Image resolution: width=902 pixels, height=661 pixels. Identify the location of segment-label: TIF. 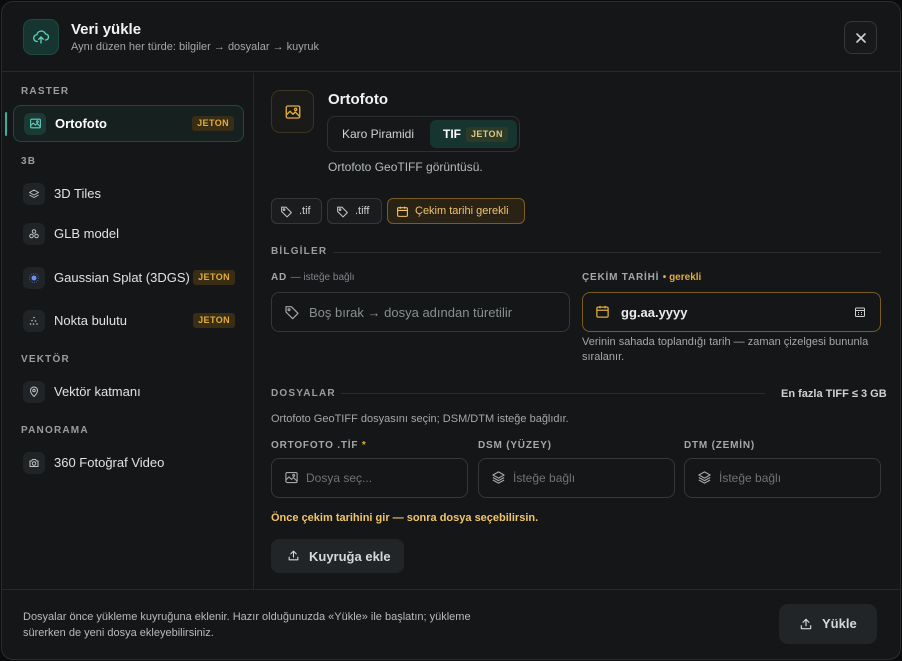
(452, 134).